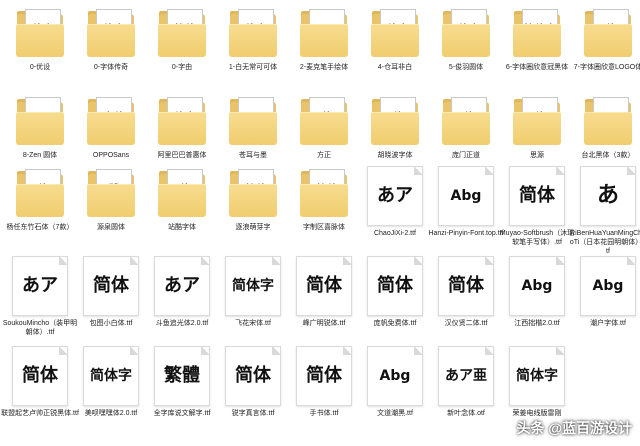 The image size is (640, 446). I want to click on font-file-item: 简体字 荣姜电线版雷刚, so click(537, 382).